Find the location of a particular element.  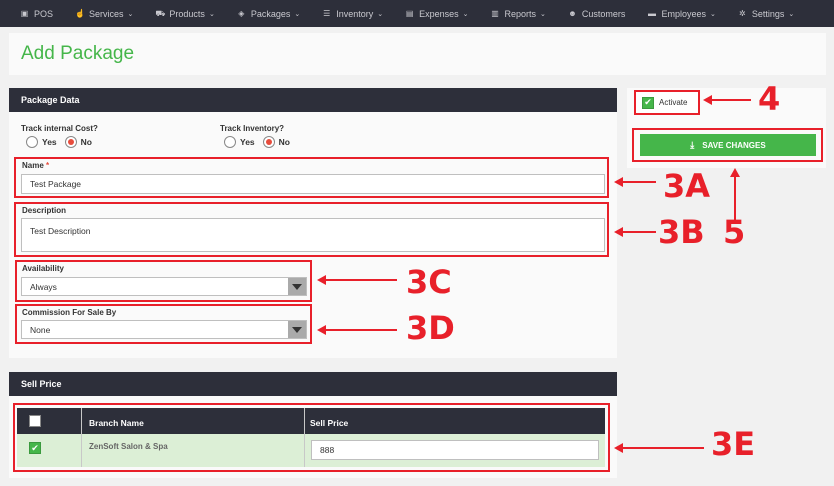

panel-header: Package Data is located at coordinates (313, 100).